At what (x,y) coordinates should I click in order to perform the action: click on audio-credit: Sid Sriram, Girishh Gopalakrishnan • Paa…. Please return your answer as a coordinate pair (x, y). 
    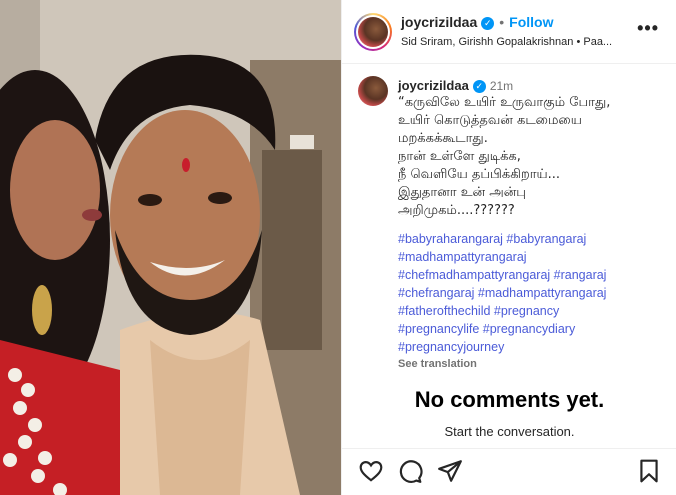
    Looking at the image, I should click on (516, 42).